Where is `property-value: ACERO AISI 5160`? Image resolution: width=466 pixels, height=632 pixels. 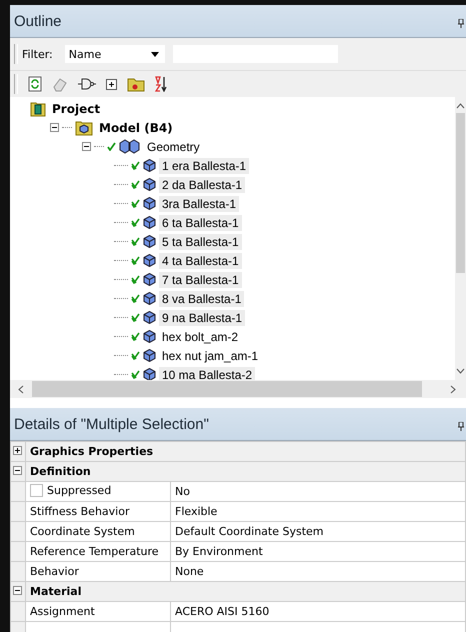
property-value: ACERO AISI 5160 is located at coordinates (318, 612).